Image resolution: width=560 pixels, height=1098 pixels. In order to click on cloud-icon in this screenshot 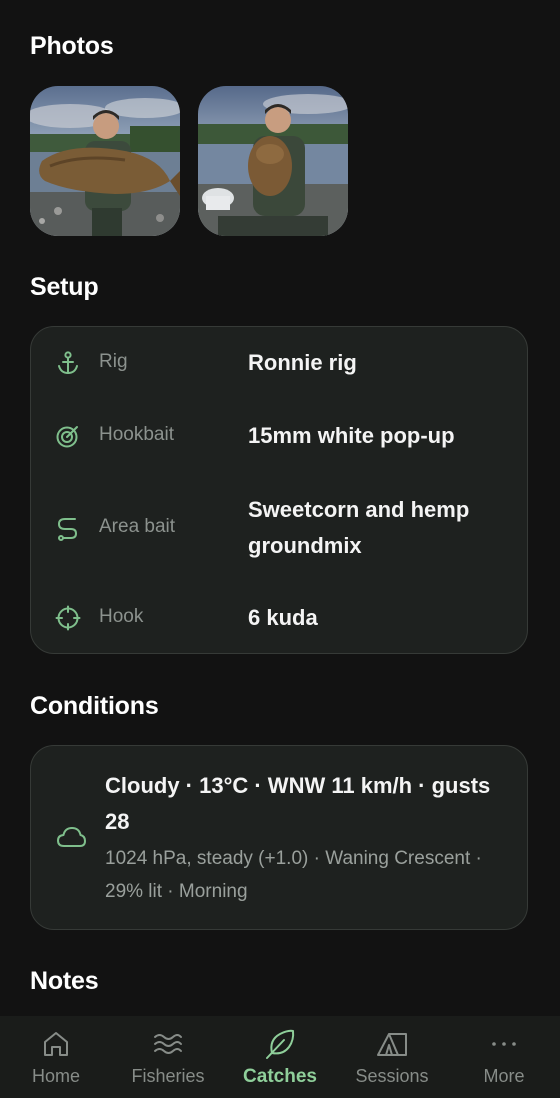, I will do `click(71, 837)`.